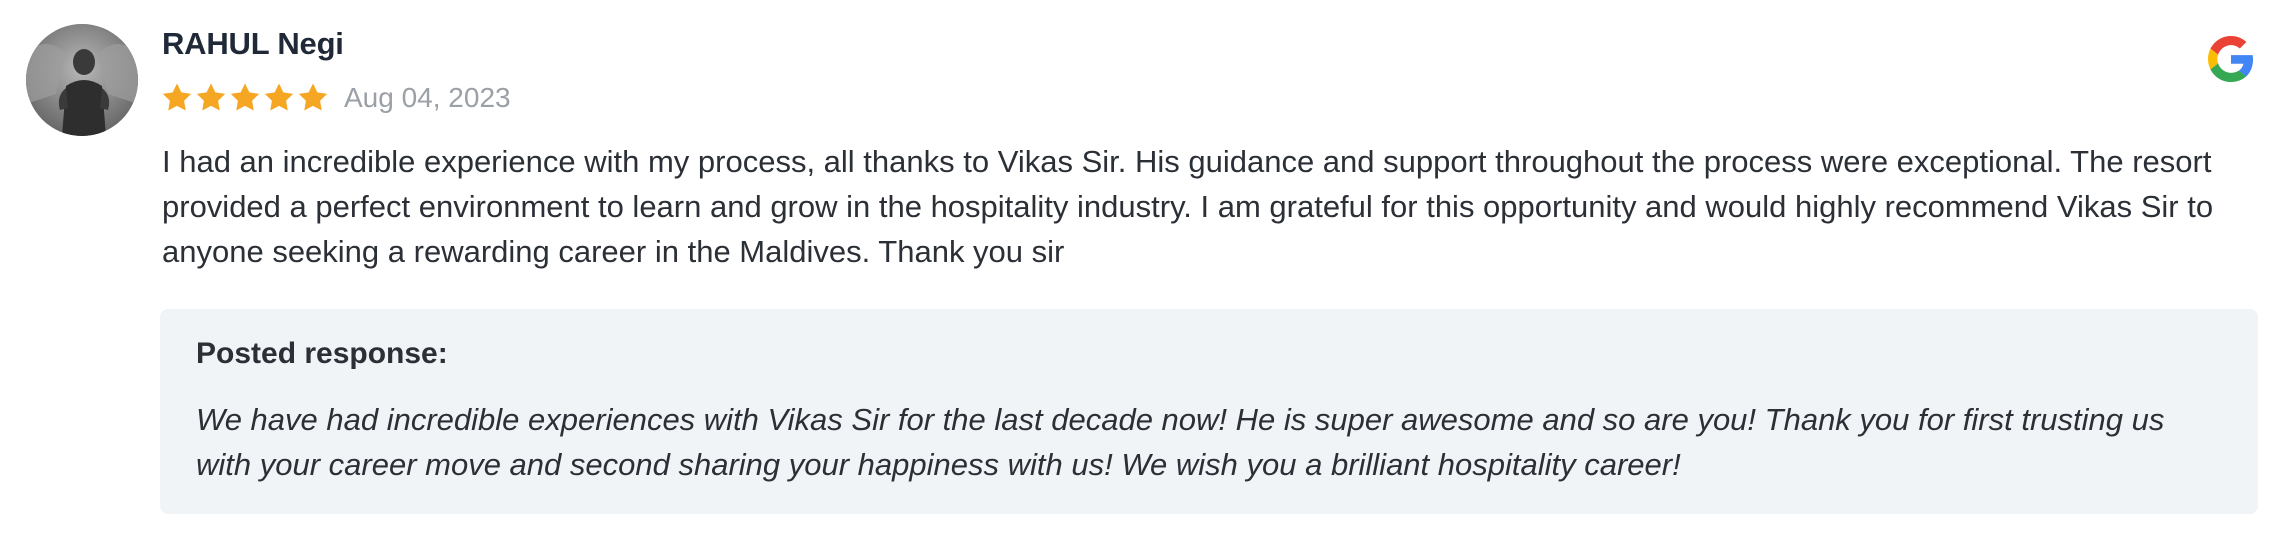  Describe the element at coordinates (253, 43) in the screenshot. I see `reviewer-name: RAHUL Negi` at that location.